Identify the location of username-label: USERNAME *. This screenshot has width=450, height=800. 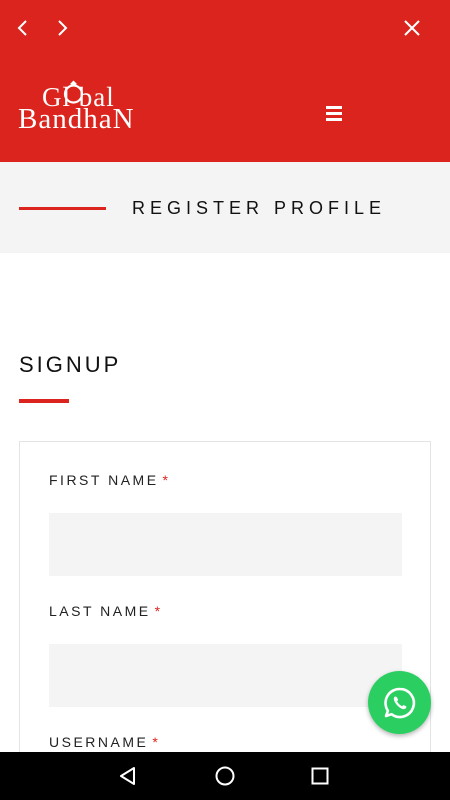
(104, 742).